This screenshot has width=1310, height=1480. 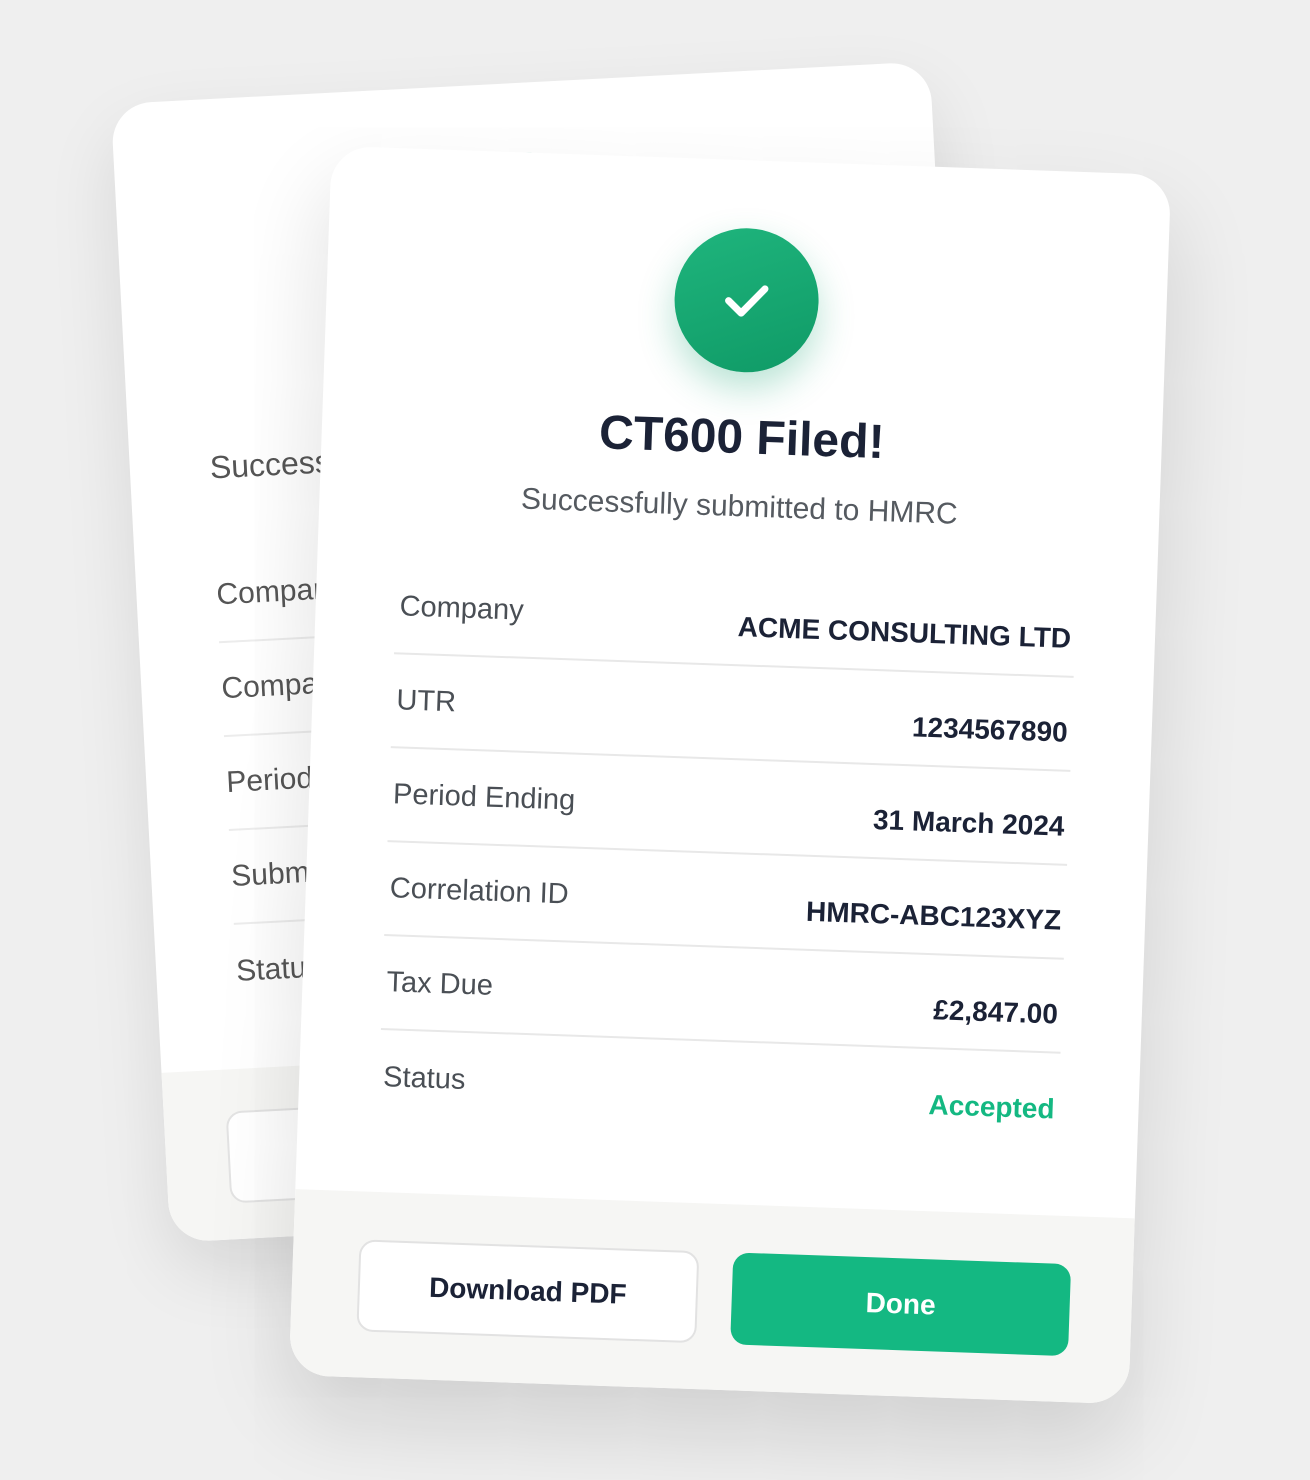 What do you see at coordinates (904, 632) in the screenshot?
I see `row-value: ACME CONSULTING LTD` at bounding box center [904, 632].